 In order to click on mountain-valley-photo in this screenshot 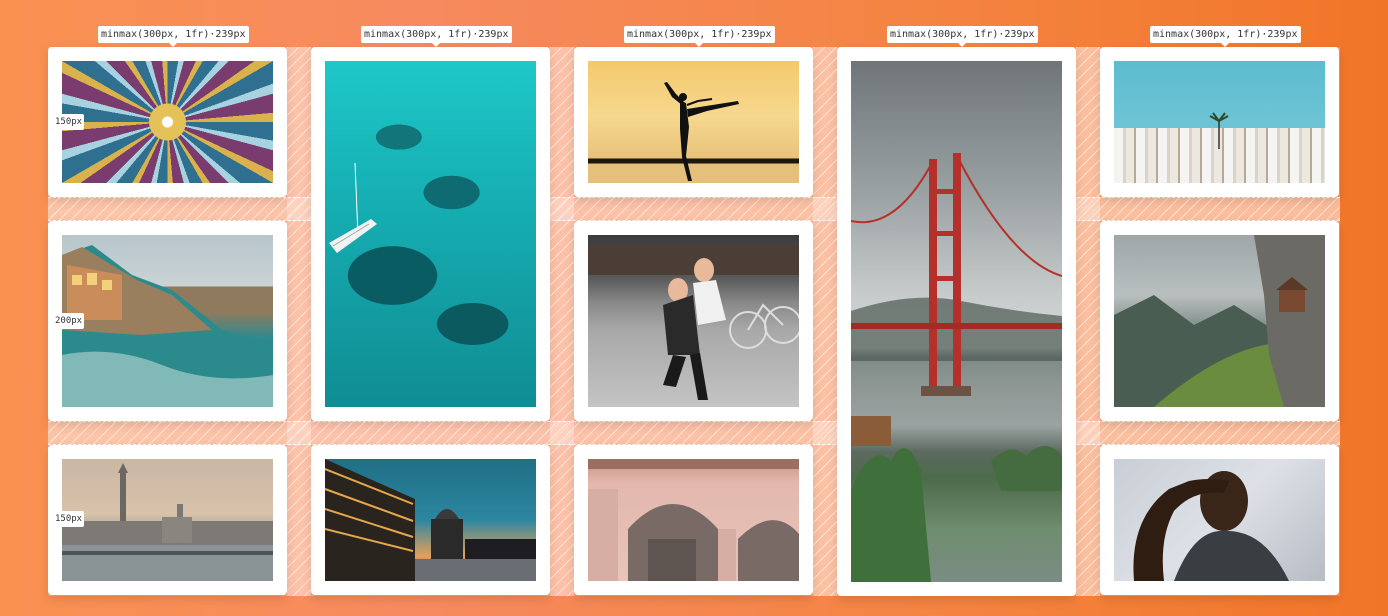, I will do `click(1219, 321)`.